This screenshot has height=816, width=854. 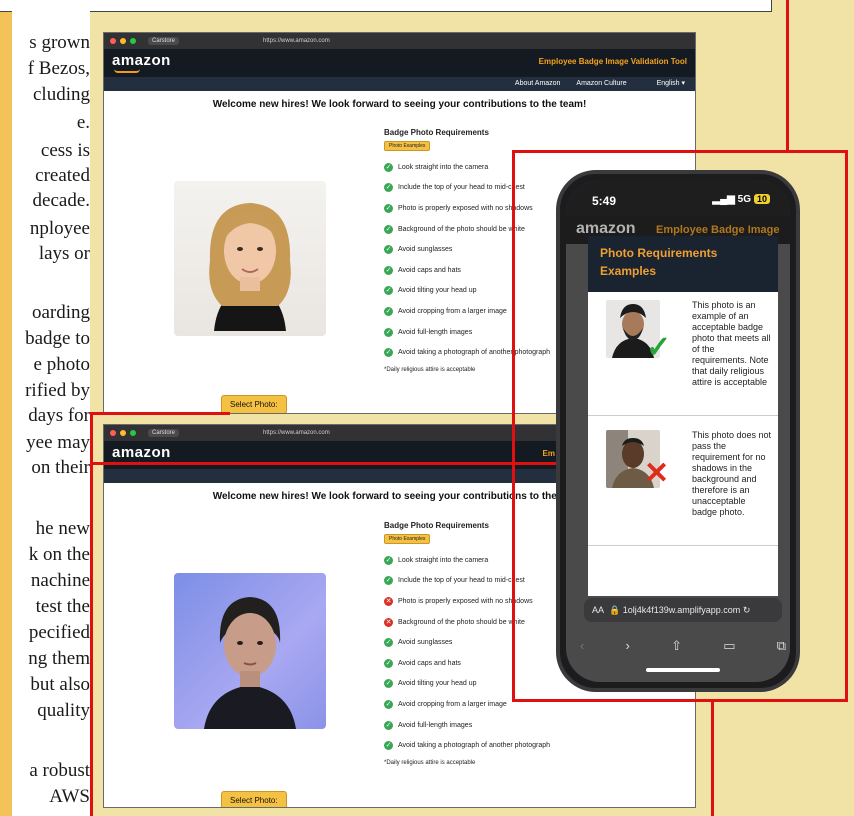 I want to click on tool-title: Employee Badge Image Validation Tool, so click(x=612, y=61).